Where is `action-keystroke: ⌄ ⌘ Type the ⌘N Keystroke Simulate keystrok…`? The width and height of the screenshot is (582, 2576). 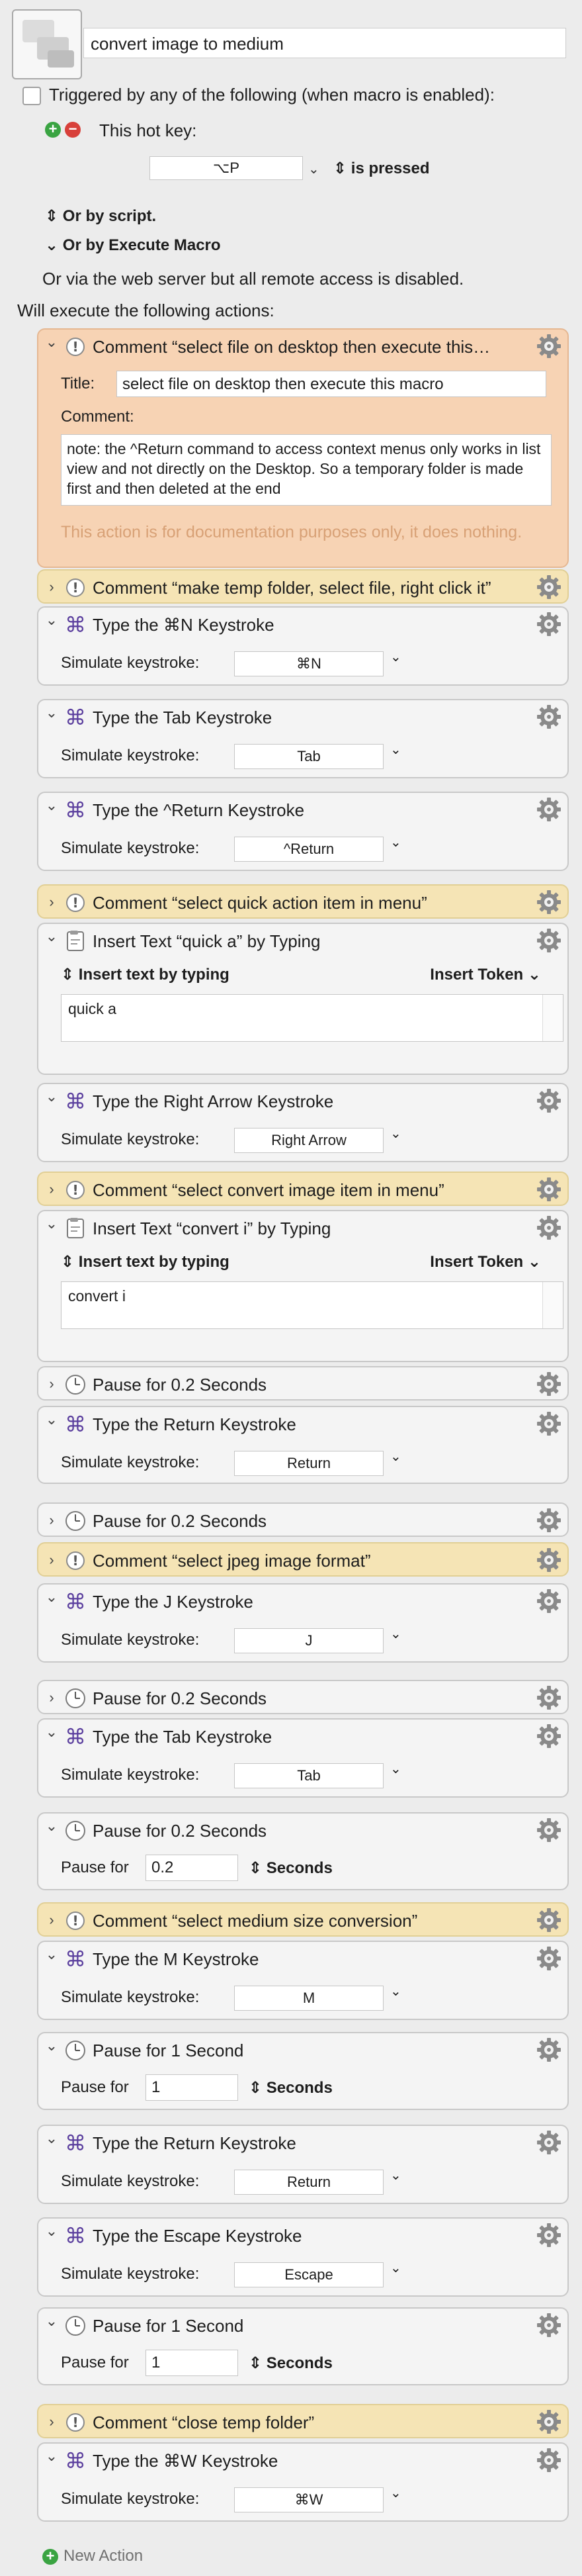
action-keystroke: ⌄ ⌘ Type the ⌘N Keystroke Simulate keystrok… is located at coordinates (303, 646).